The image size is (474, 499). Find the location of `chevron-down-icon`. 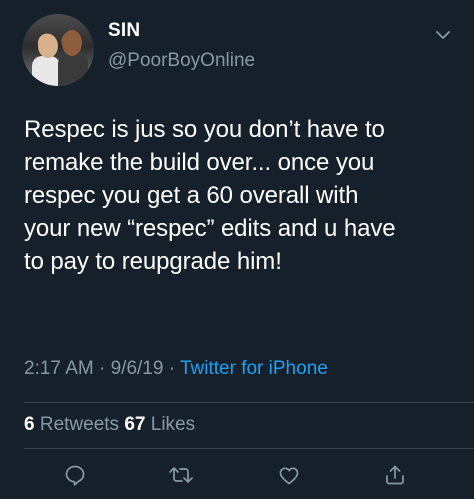

chevron-down-icon is located at coordinates (443, 34).